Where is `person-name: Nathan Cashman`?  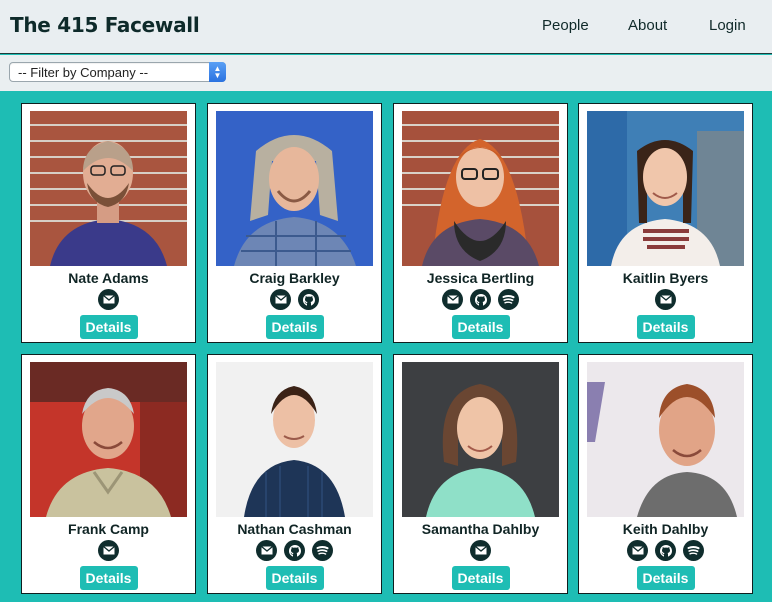
person-name: Nathan Cashman is located at coordinates (294, 529).